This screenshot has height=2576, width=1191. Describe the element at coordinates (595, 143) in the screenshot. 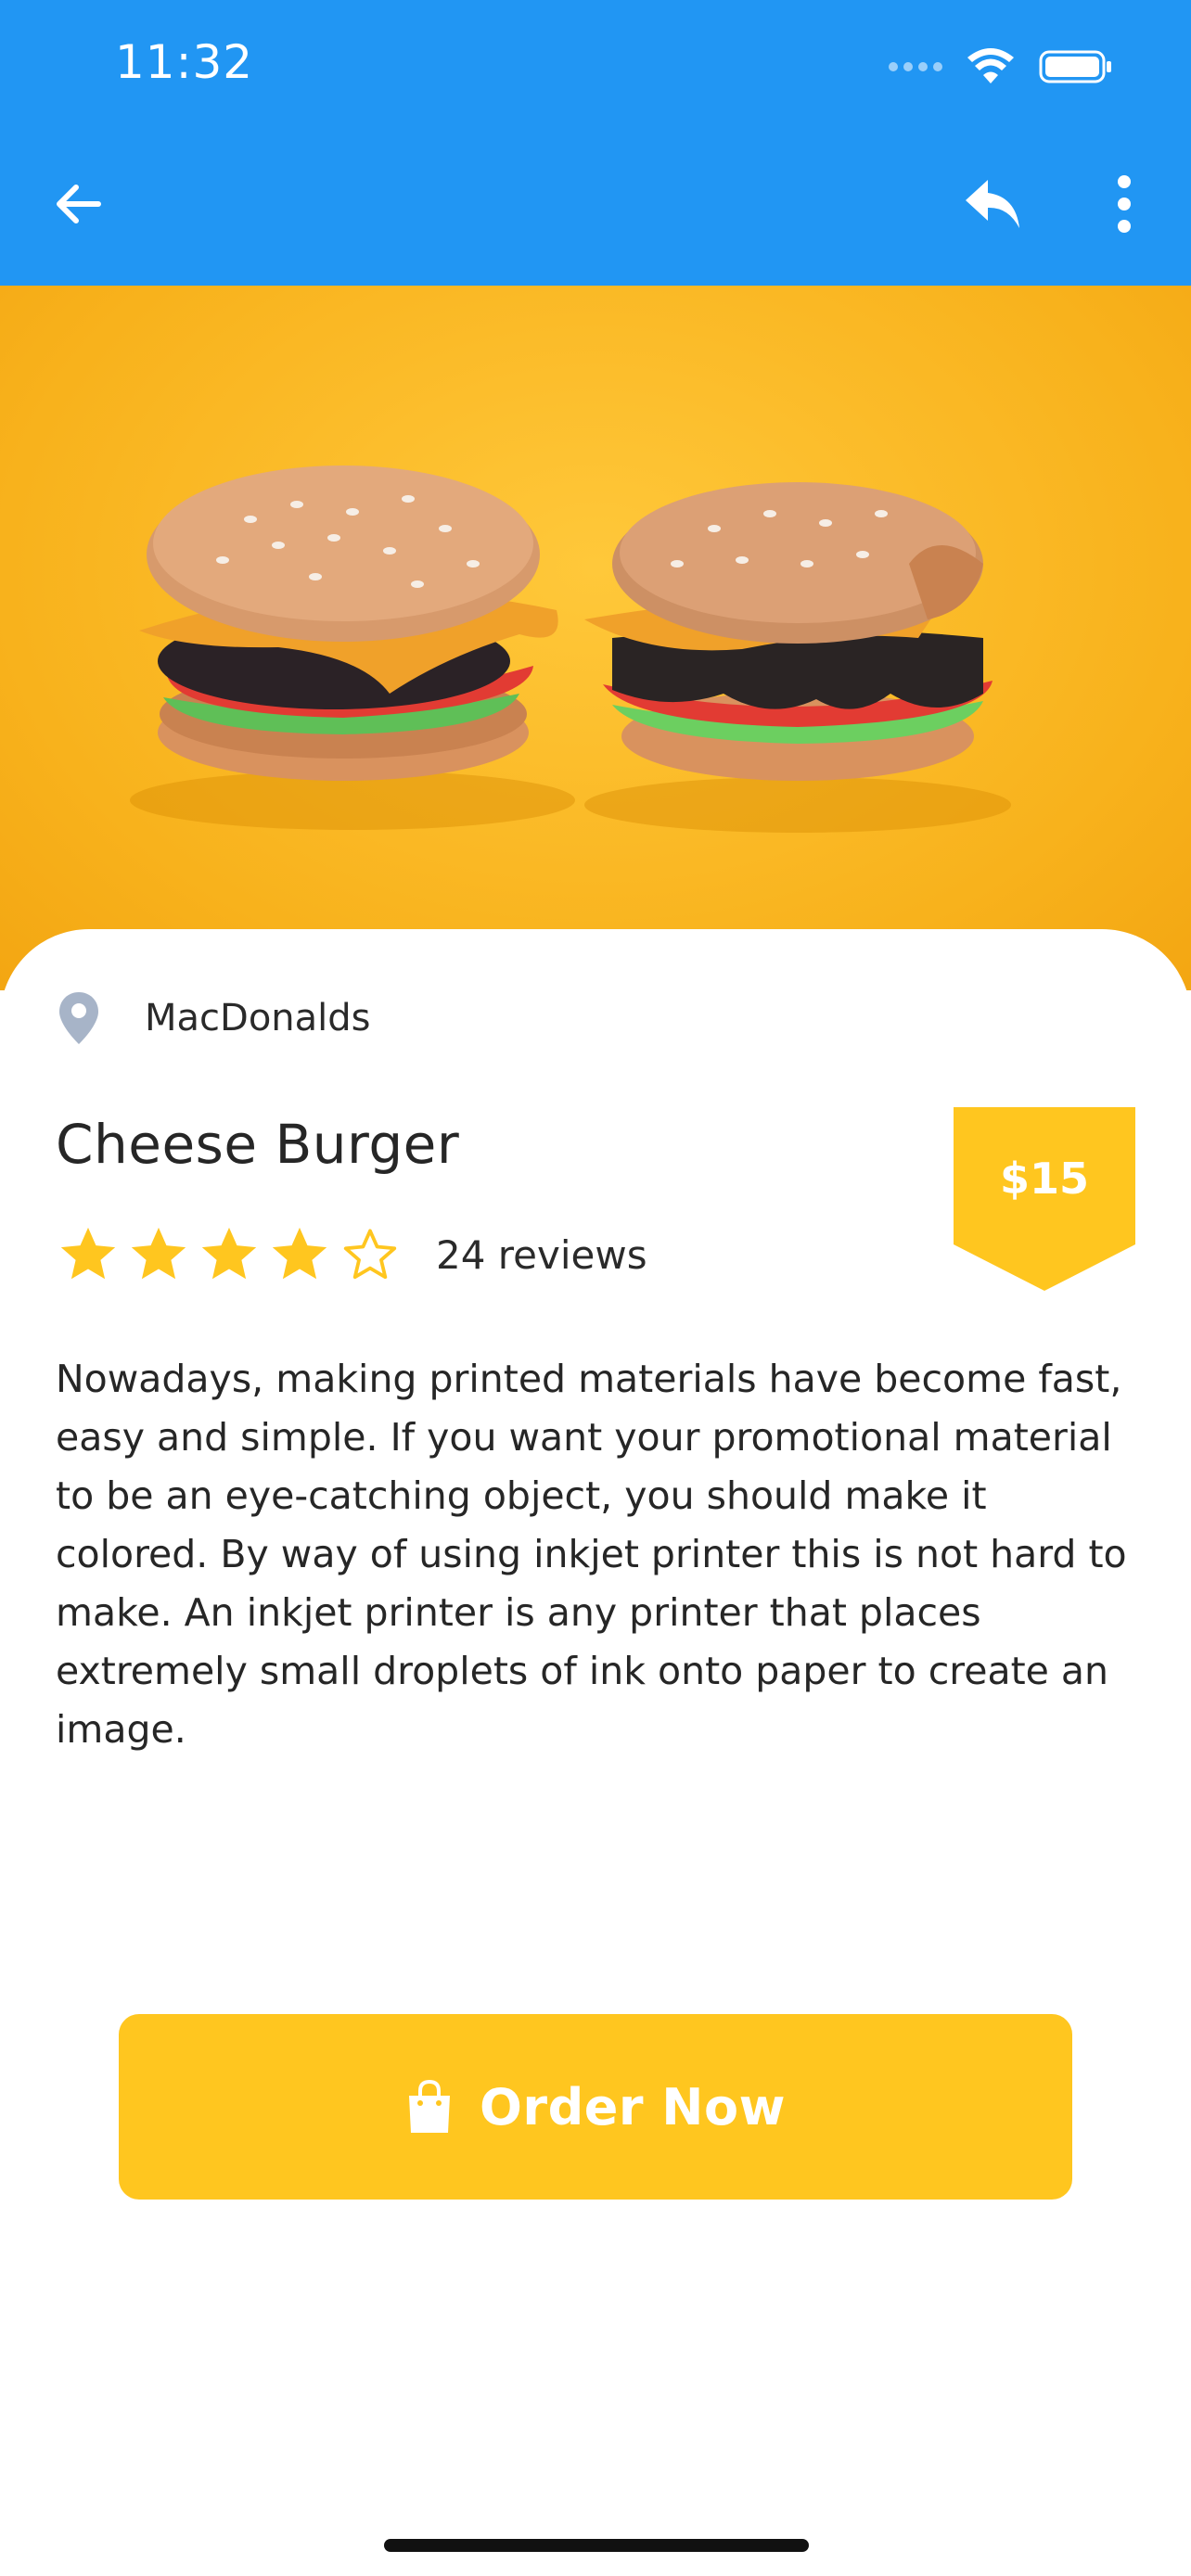

I see `app-bar: 11:32` at that location.